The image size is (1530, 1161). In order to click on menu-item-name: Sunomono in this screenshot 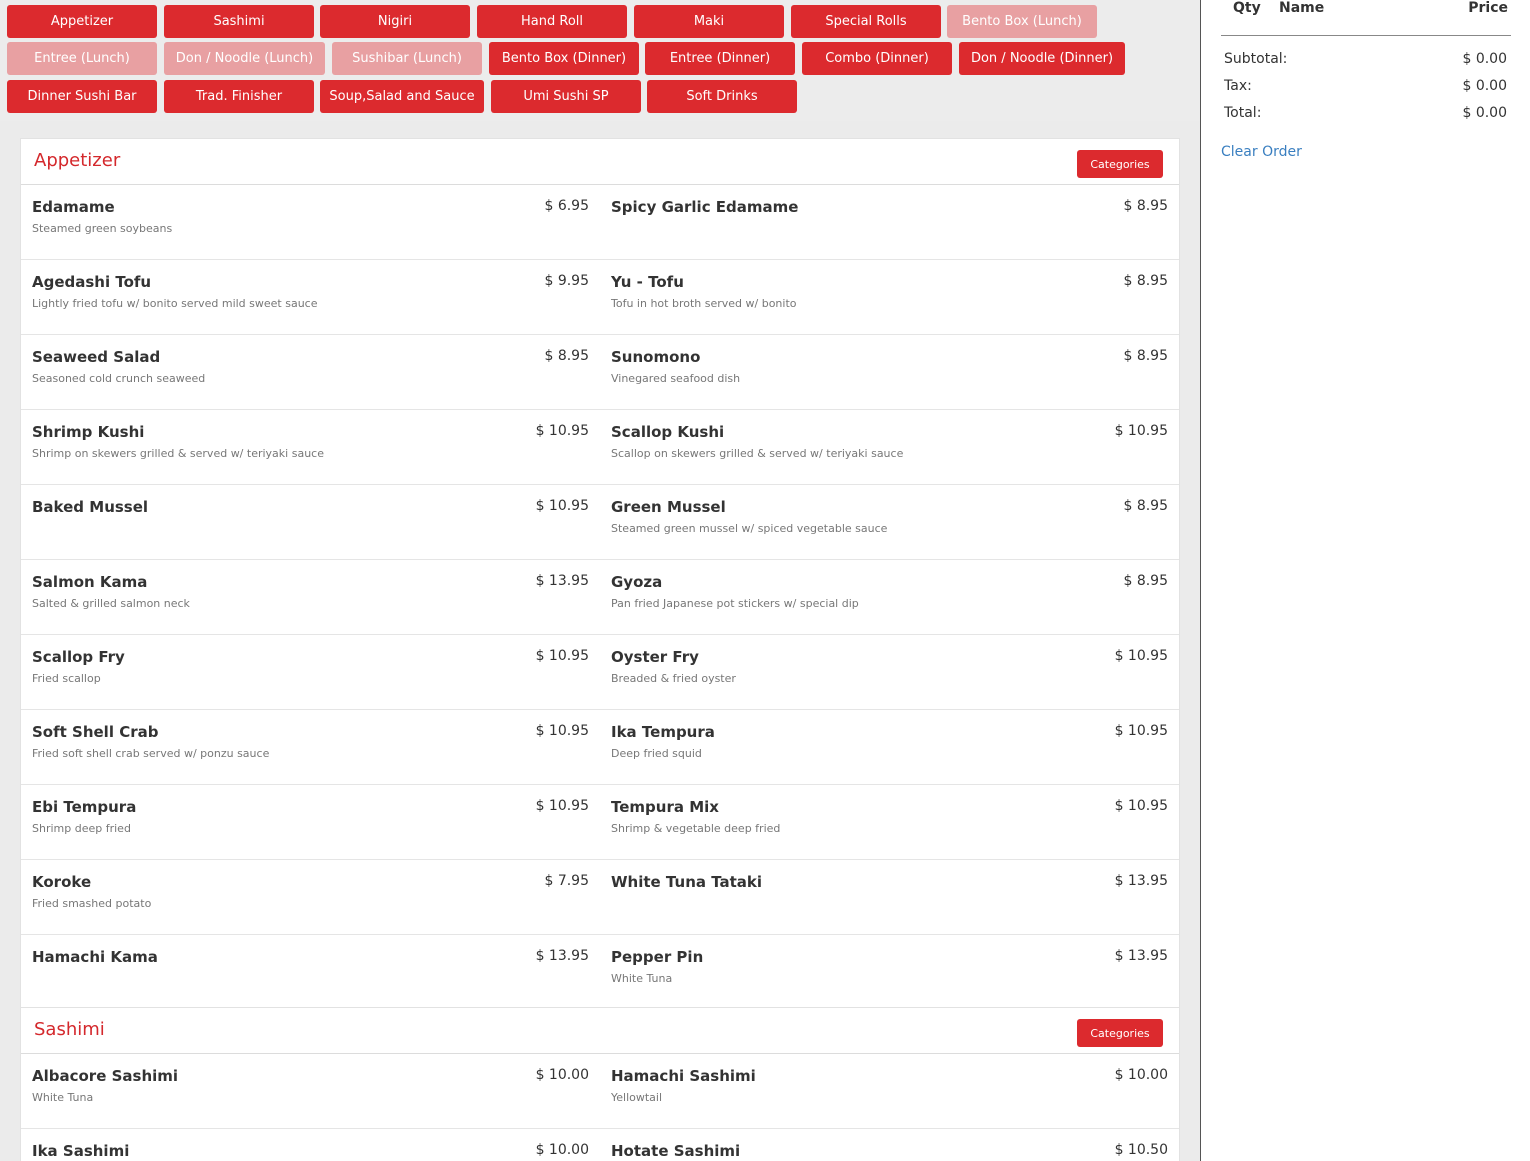, I will do `click(656, 357)`.